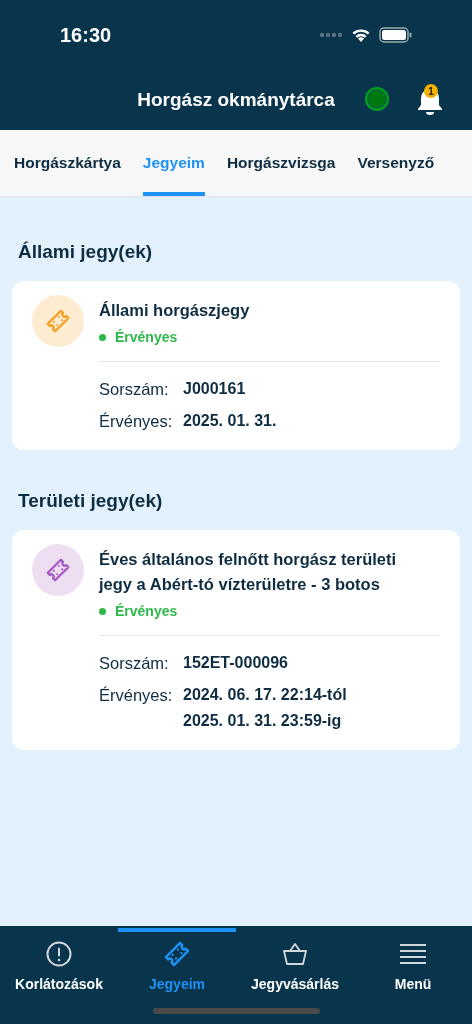  I want to click on tab: Horgászvizsga, so click(281, 163).